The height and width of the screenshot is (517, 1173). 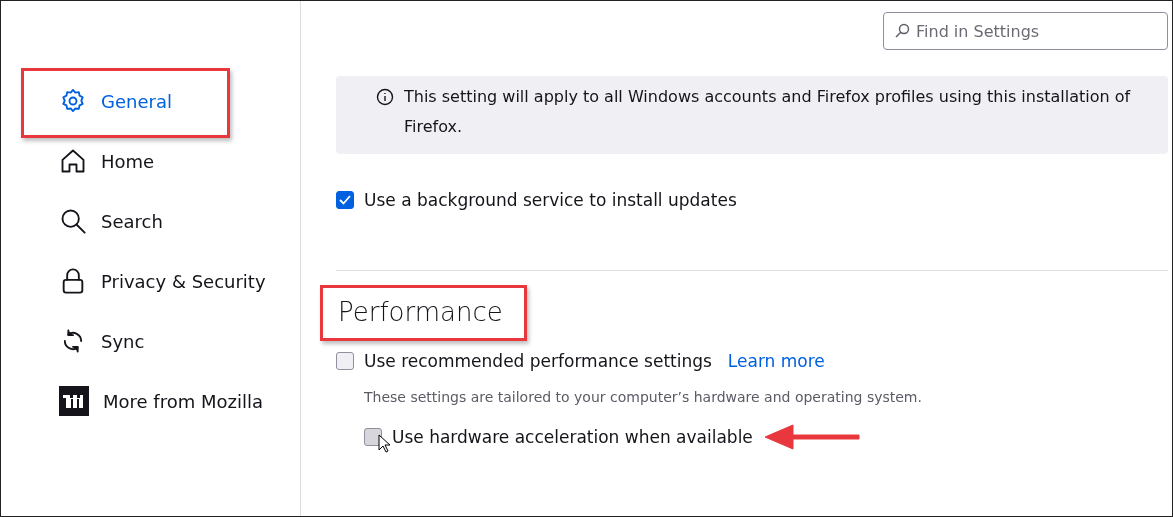 What do you see at coordinates (111, 221) in the screenshot?
I see `sidebar-item: Search` at bounding box center [111, 221].